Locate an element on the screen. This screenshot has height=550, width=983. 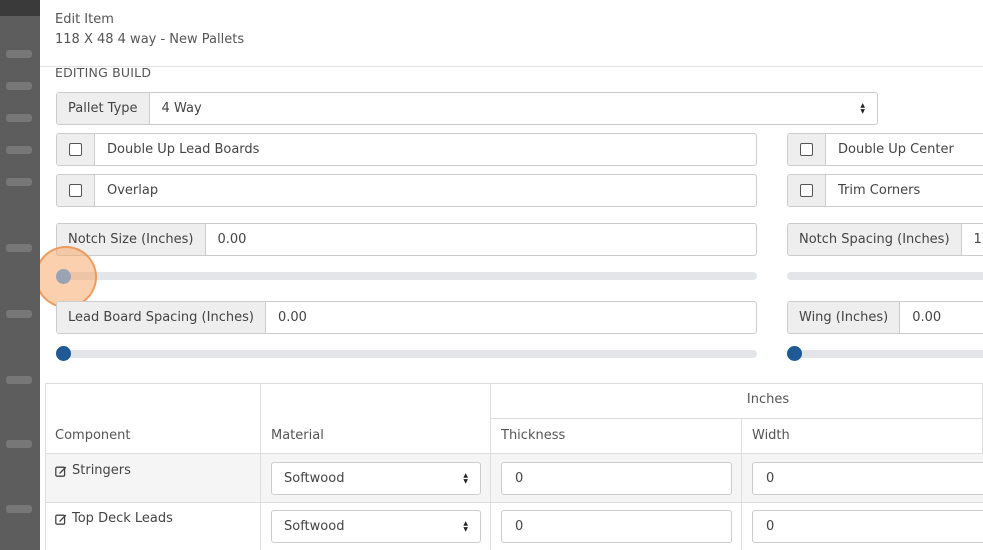
option-double-up-lead-boards: Double Up Lead Boards is located at coordinates (406, 149).